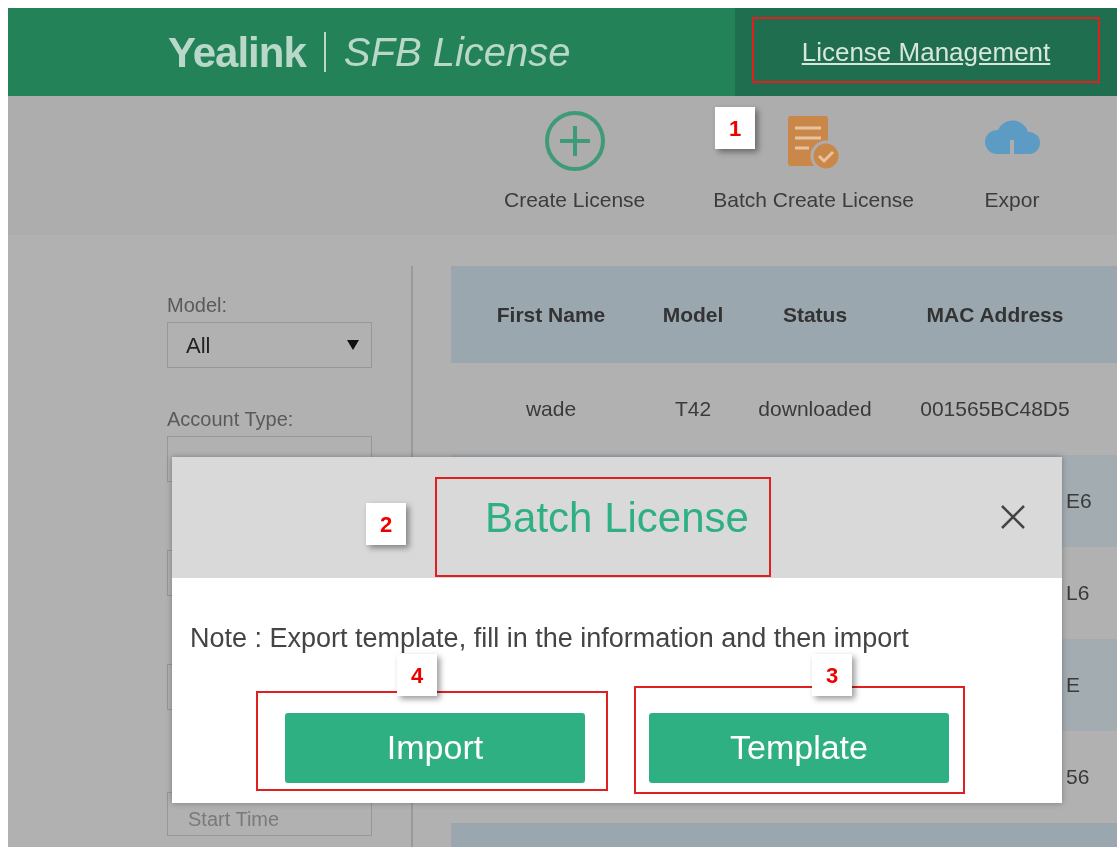 This screenshot has height=847, width=1117. I want to click on close-icon, so click(1013, 517).